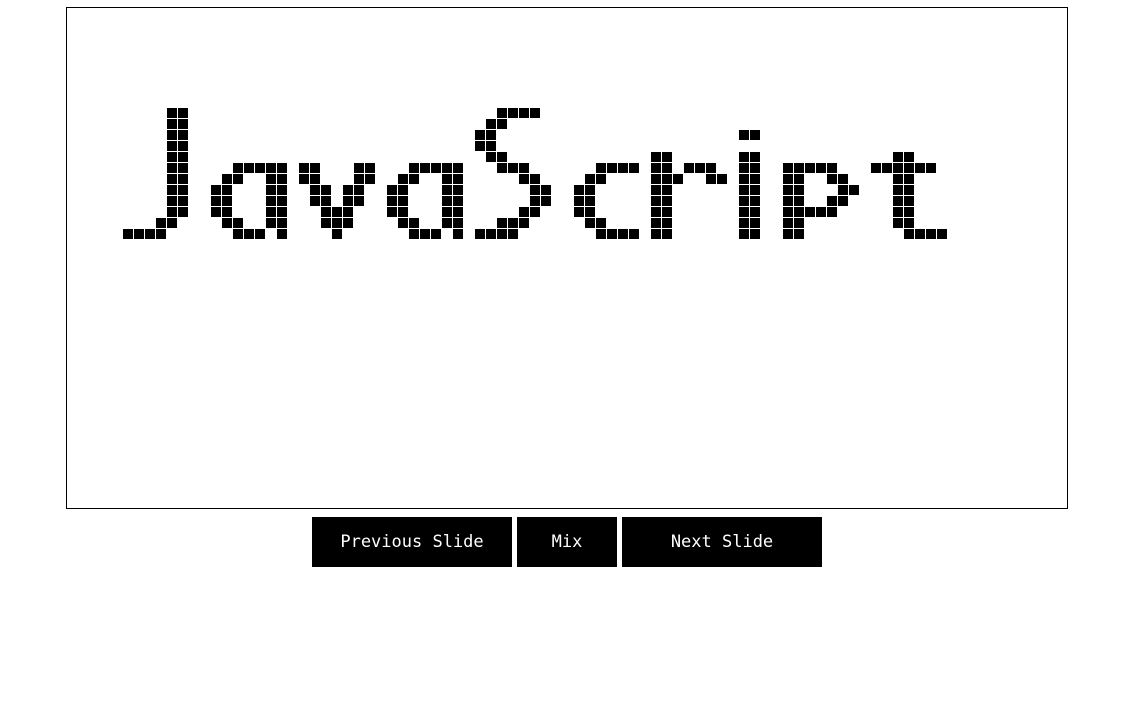  I want to click on previous-slide-button: Previous Slide, so click(412, 542).